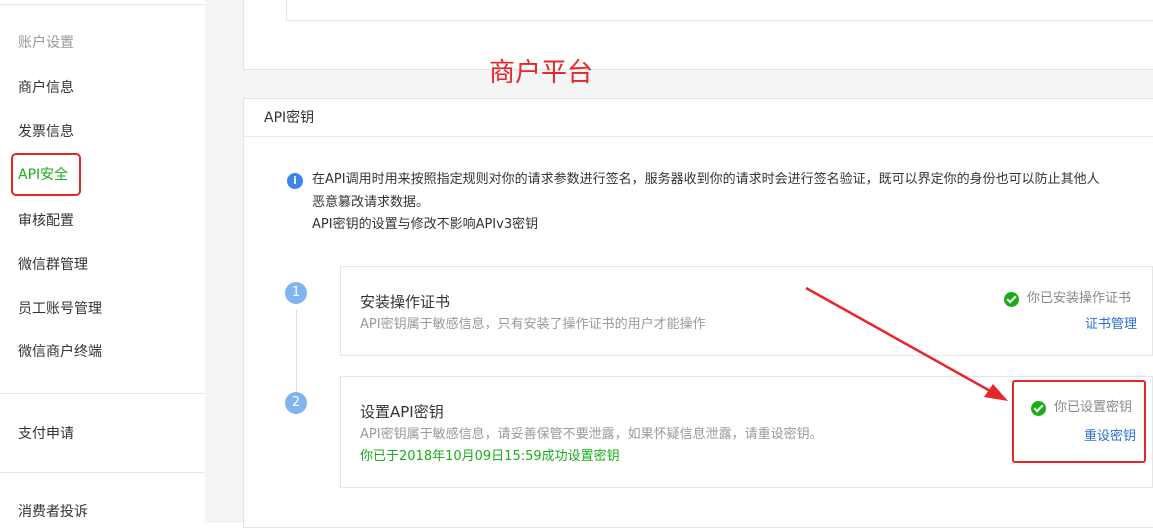  What do you see at coordinates (899, 340) in the screenshot?
I see `arrow-shaft` at bounding box center [899, 340].